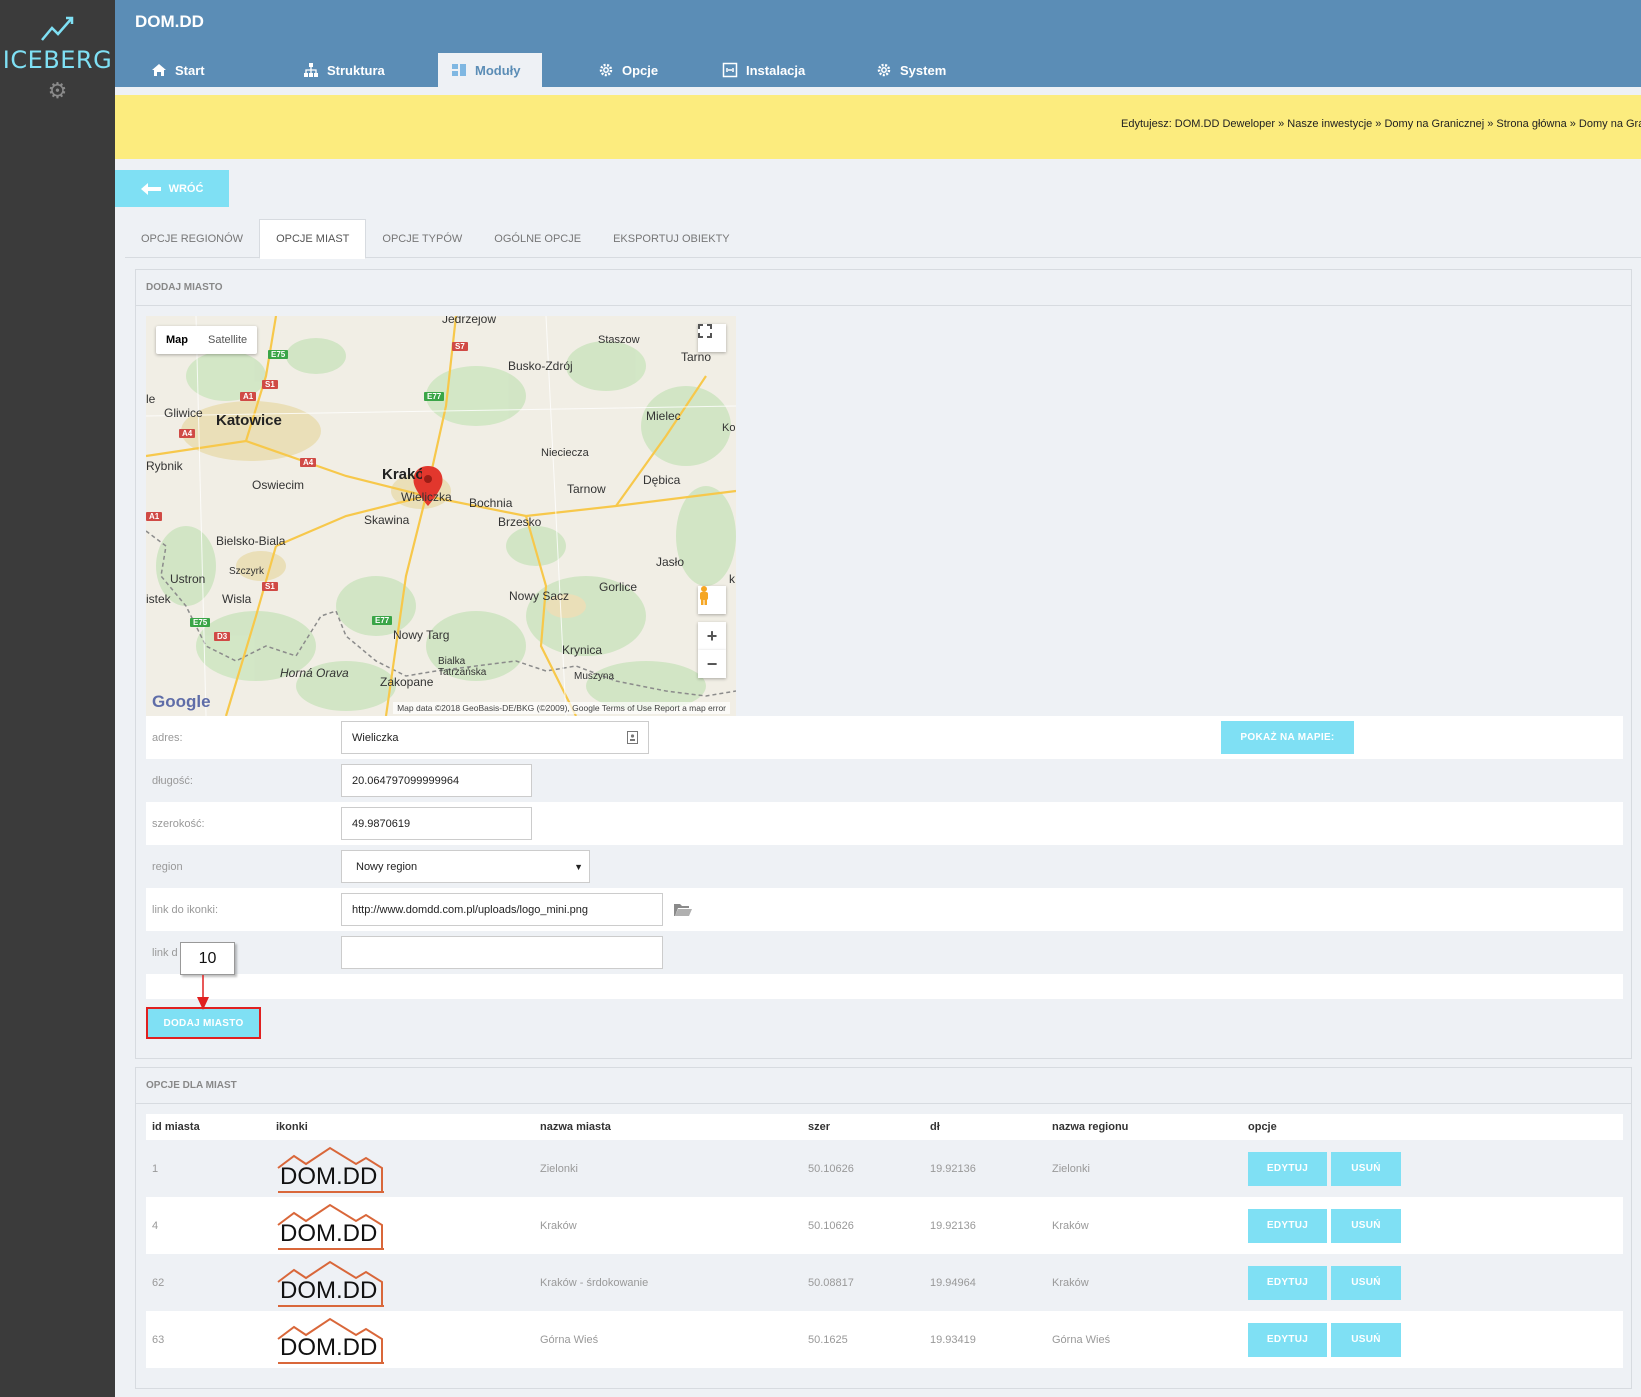 The height and width of the screenshot is (1397, 1641). What do you see at coordinates (158, 1339) in the screenshot?
I see `row-id: 63` at bounding box center [158, 1339].